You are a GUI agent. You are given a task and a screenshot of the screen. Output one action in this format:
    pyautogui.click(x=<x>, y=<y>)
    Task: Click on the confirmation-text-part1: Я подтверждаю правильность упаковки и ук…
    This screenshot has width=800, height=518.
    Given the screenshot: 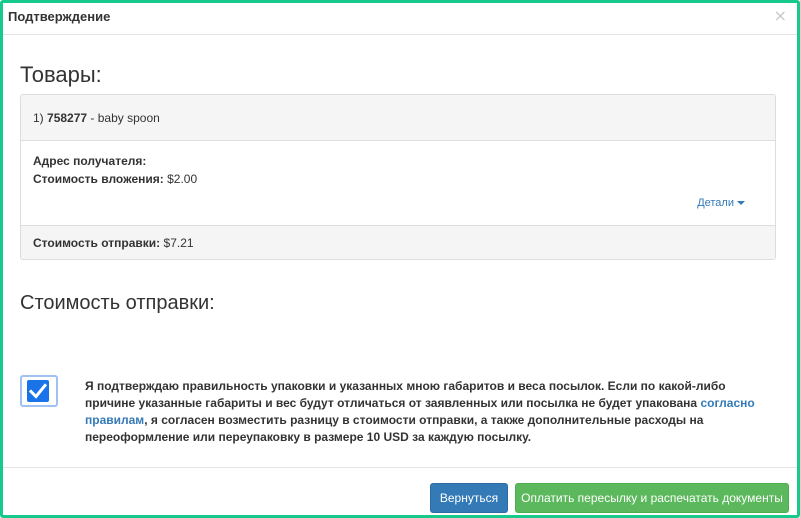 What is the action you would take?
    pyautogui.click(x=405, y=394)
    